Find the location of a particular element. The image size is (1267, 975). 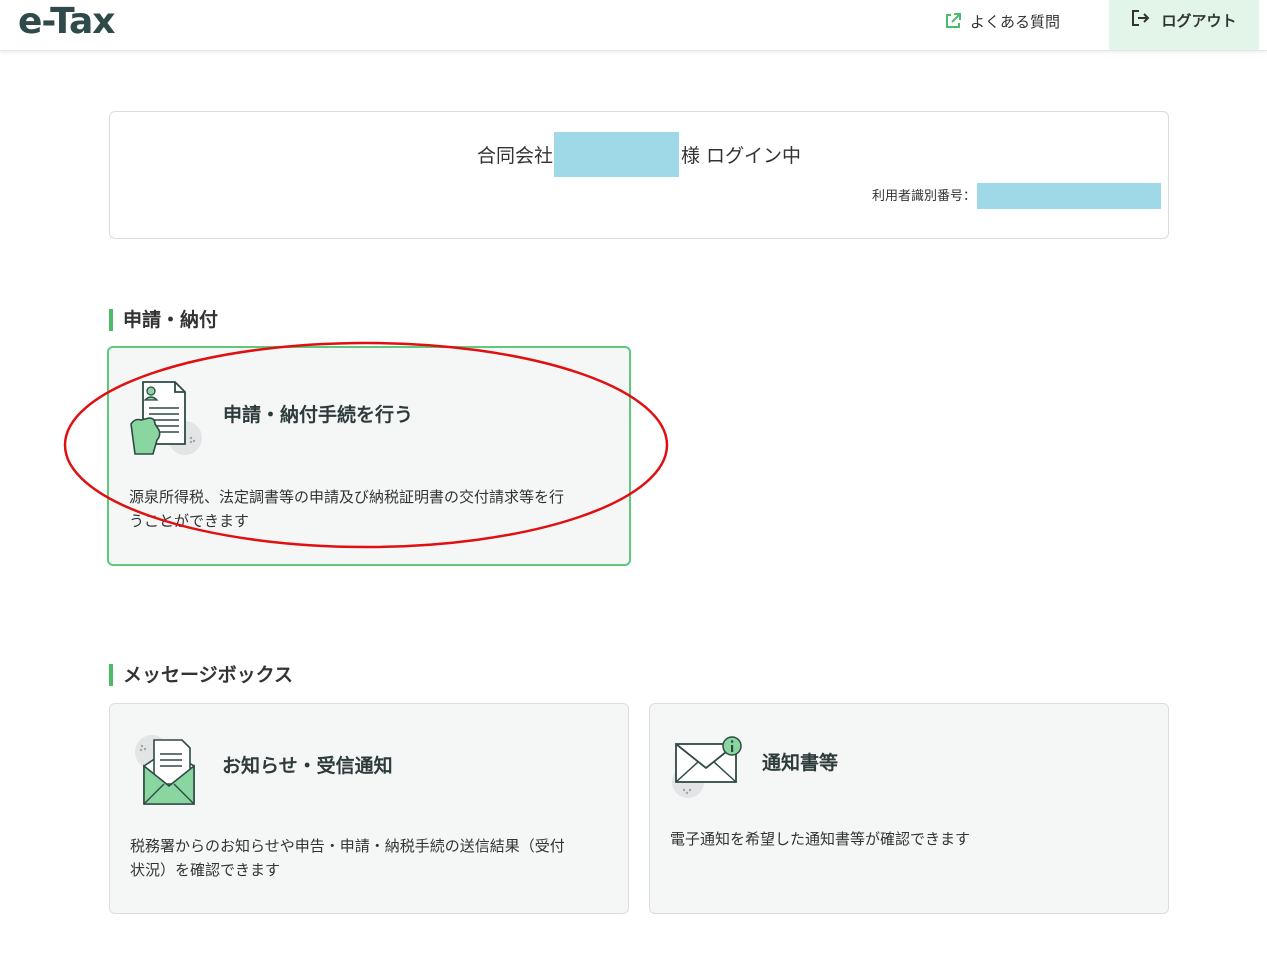

logout-button: ログアウト is located at coordinates (1184, 25).